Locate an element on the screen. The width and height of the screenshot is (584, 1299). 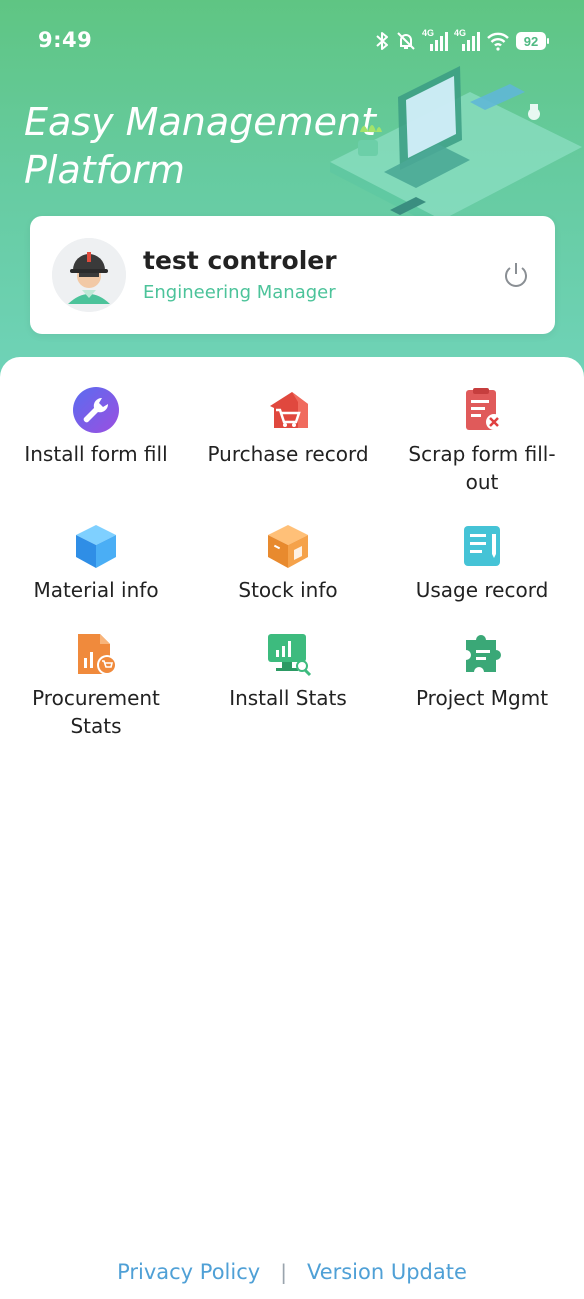
menu-item-usage-record: Usage record is located at coordinates (482, 563).